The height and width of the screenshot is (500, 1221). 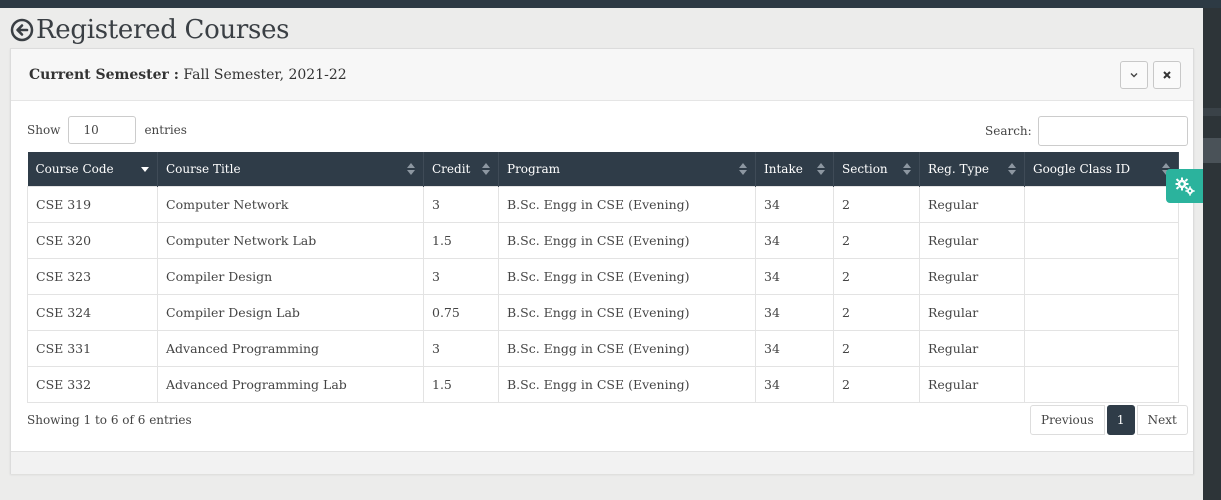 I want to click on cell-course-code: CSE 331, so click(x=92, y=348).